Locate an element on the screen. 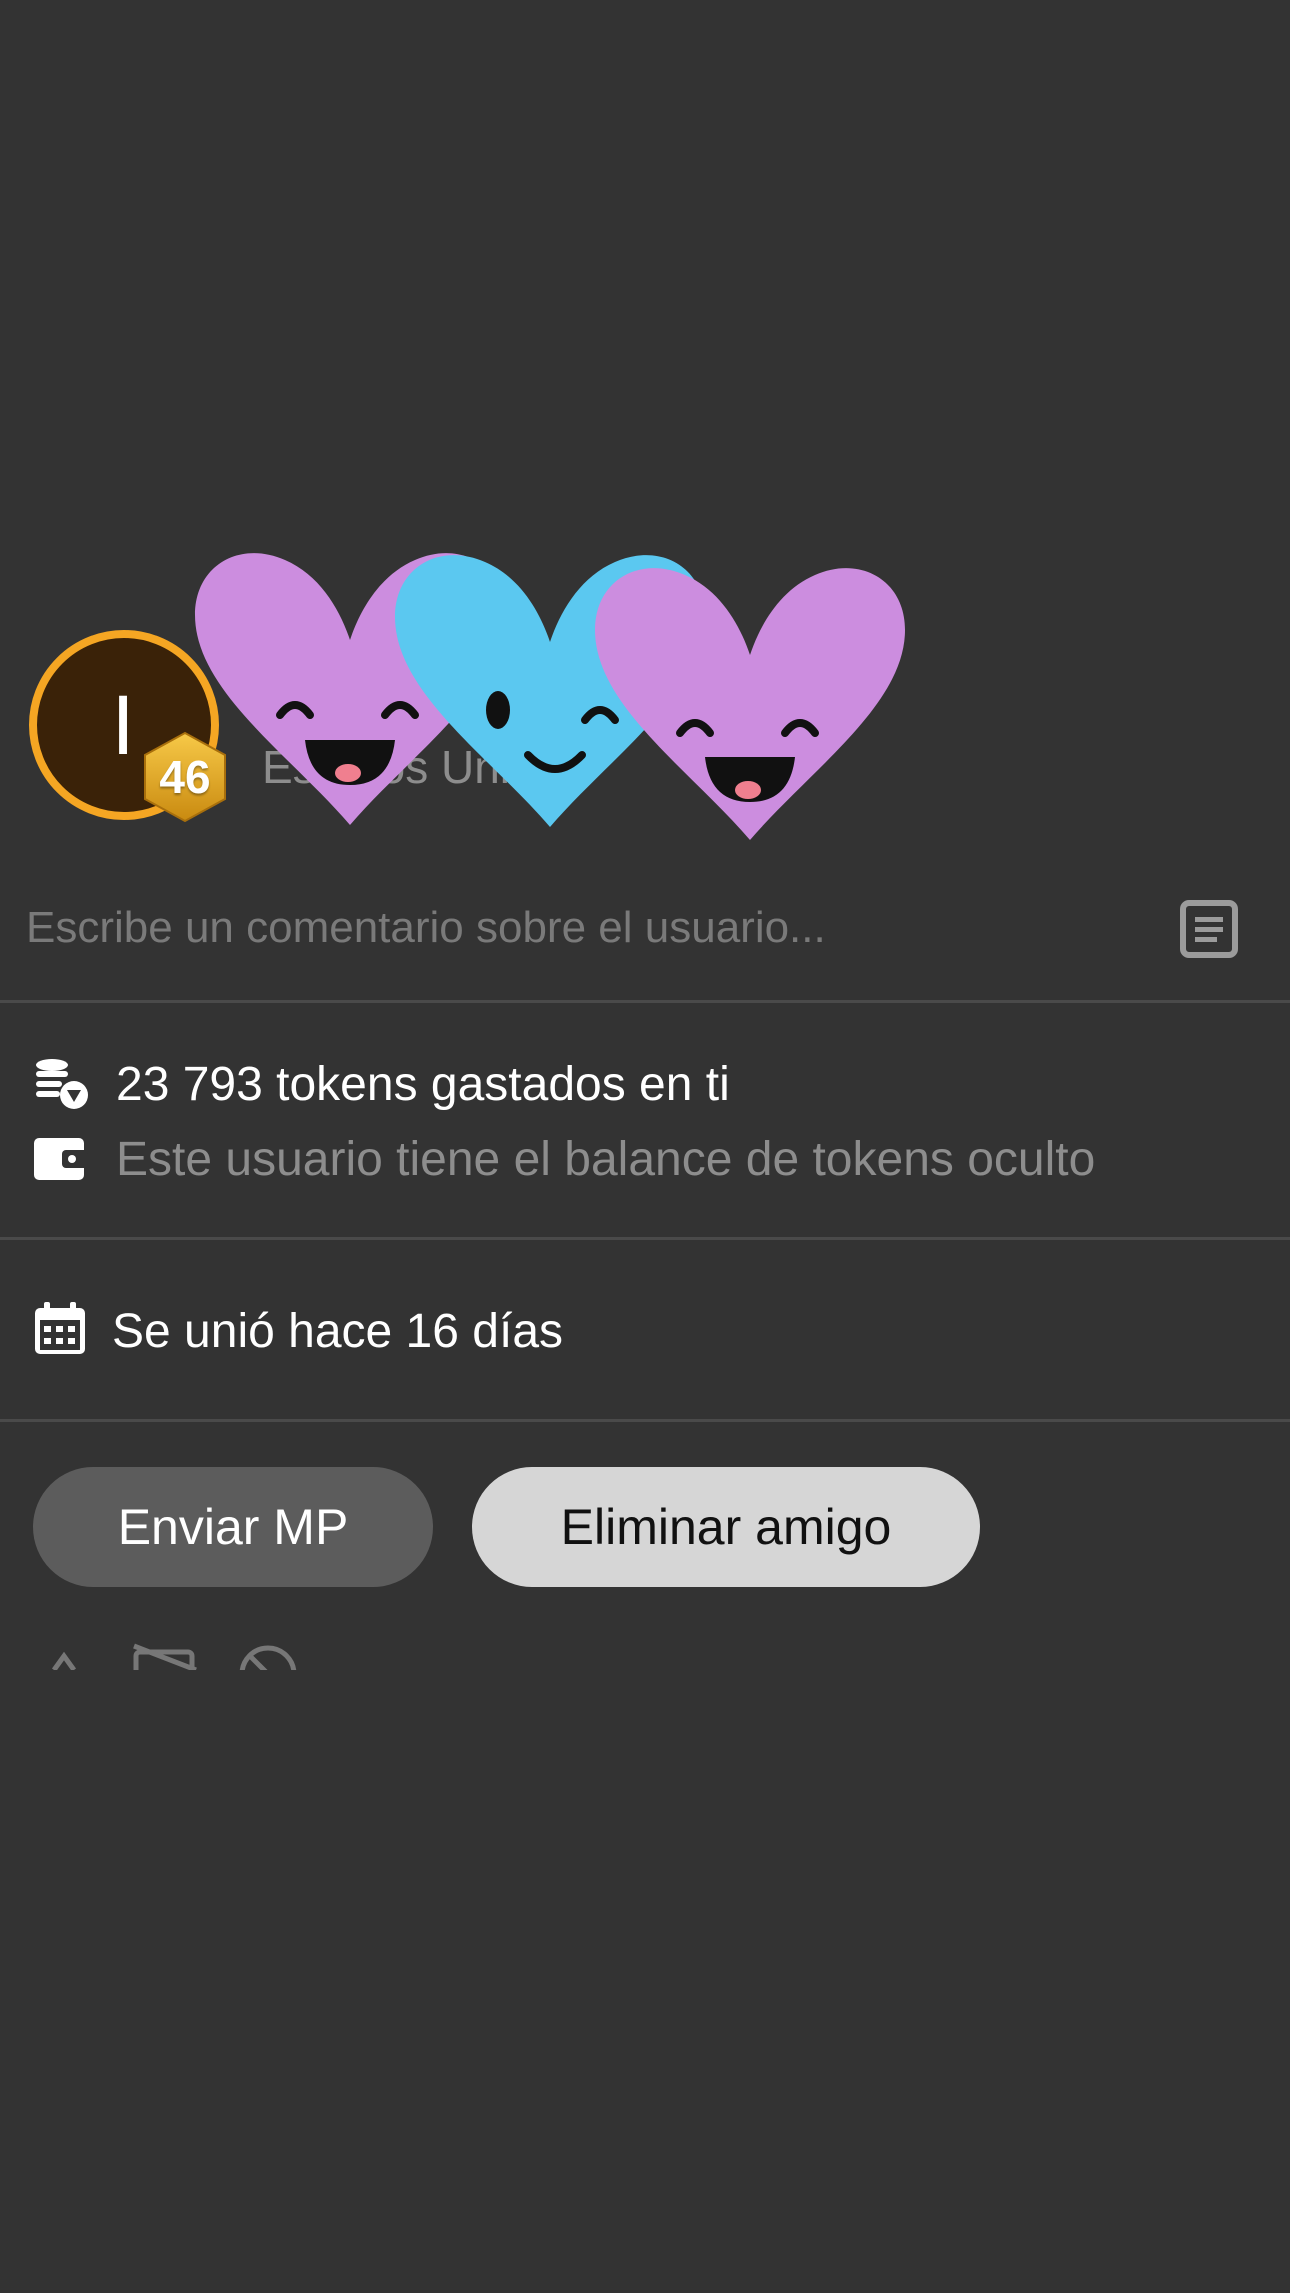 This screenshot has height=2293, width=1290. avatar-initial: I is located at coordinates (123, 725).